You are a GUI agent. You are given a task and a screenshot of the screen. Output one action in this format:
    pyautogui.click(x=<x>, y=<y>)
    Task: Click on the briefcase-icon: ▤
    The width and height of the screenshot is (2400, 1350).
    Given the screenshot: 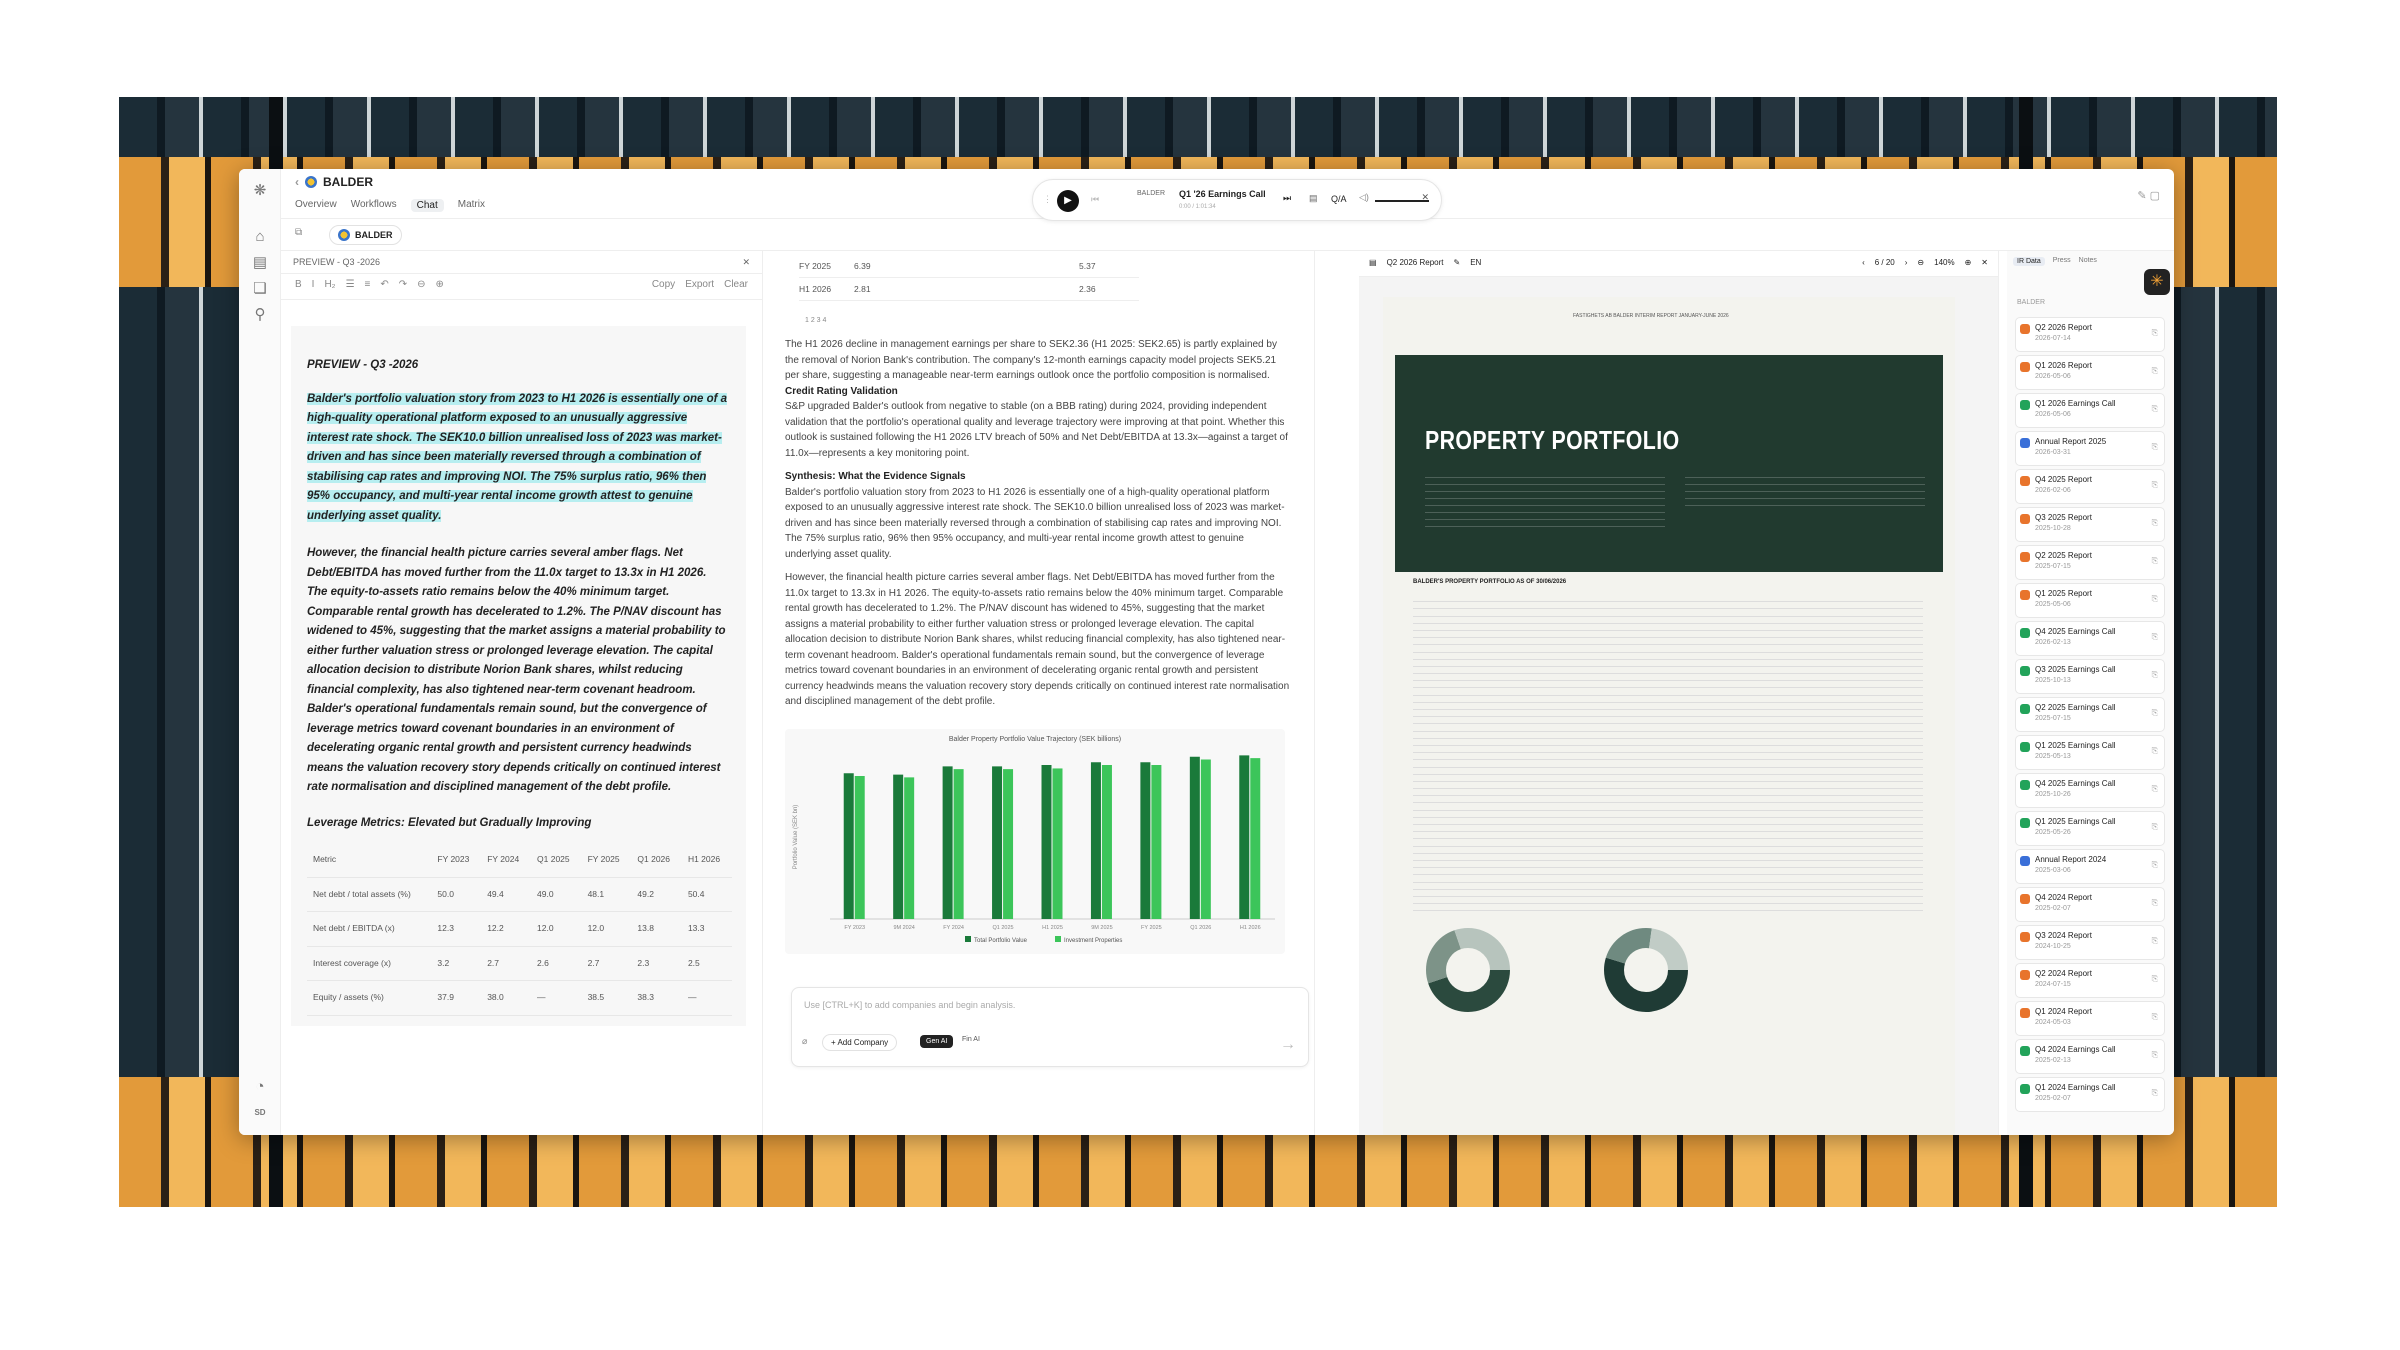 What is the action you would take?
    pyautogui.click(x=260, y=263)
    